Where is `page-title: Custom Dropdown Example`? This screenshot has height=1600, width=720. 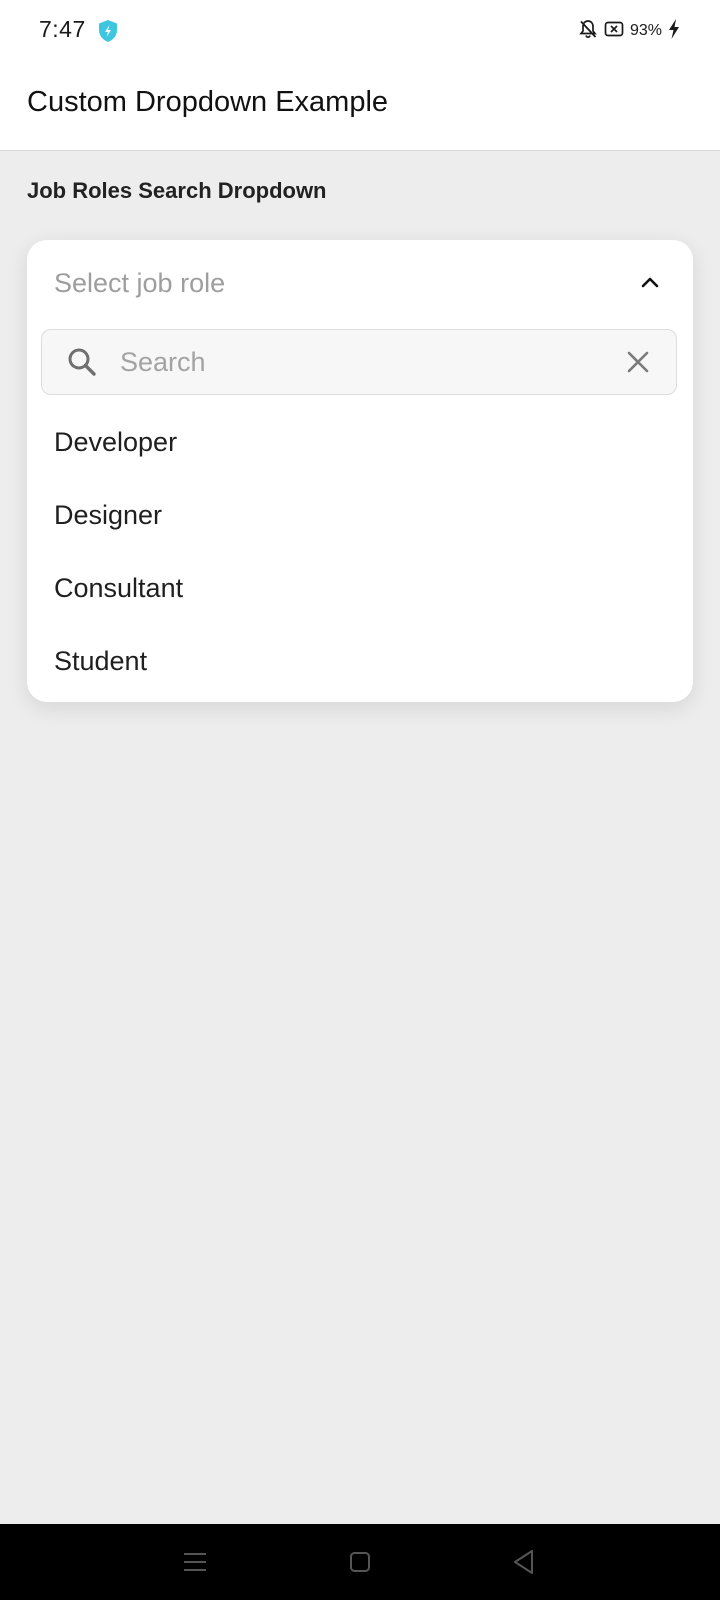 page-title: Custom Dropdown Example is located at coordinates (208, 102).